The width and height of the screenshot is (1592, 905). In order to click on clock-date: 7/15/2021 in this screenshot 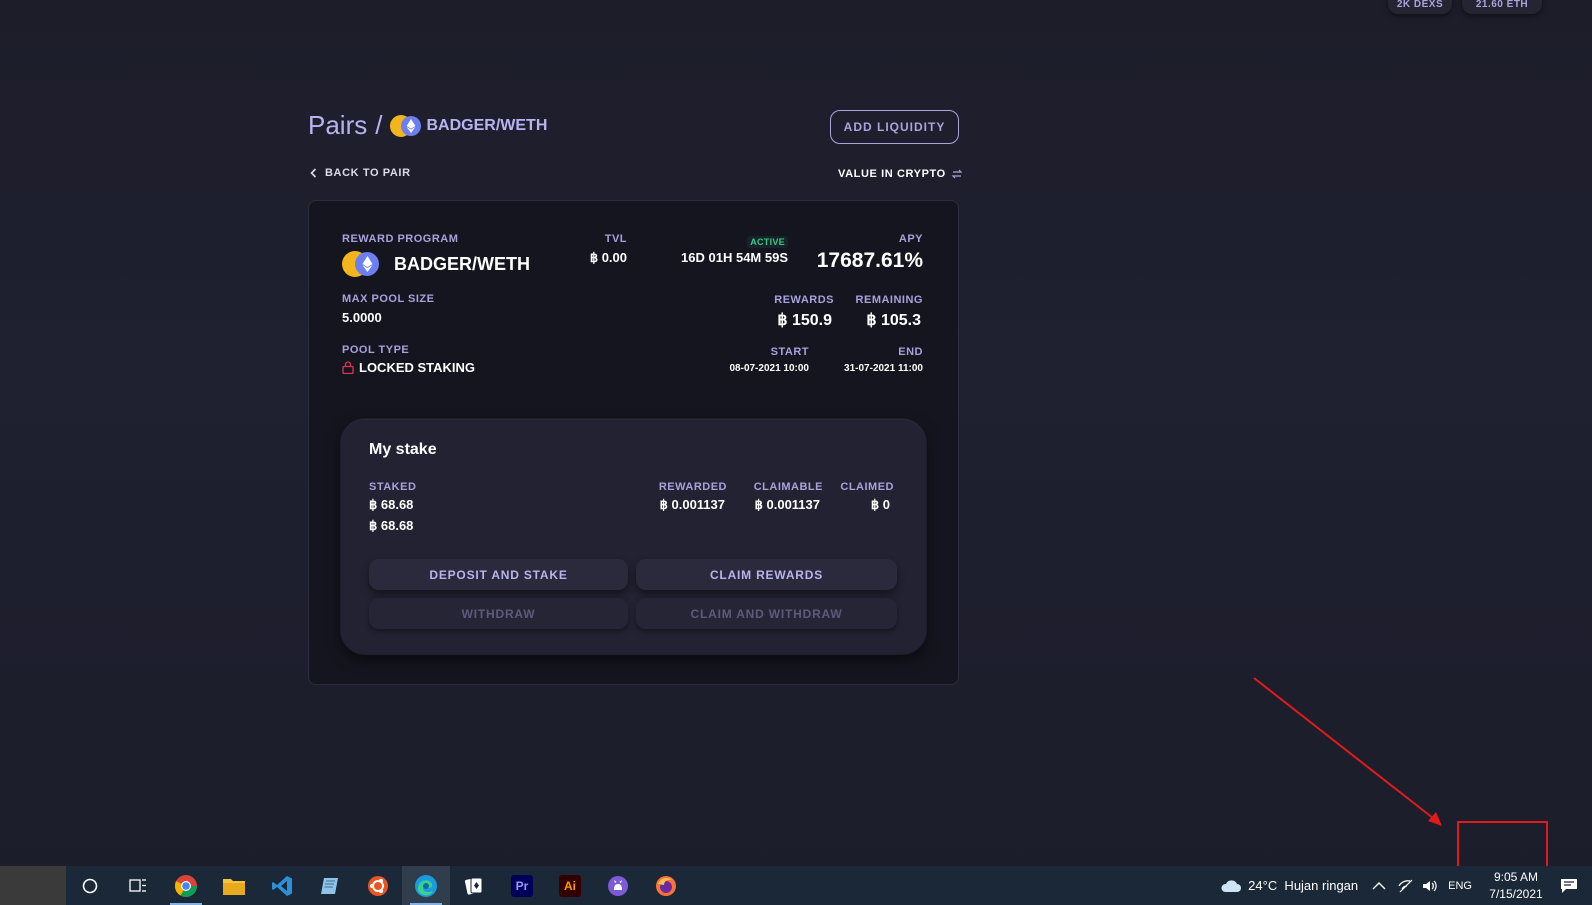, I will do `click(1516, 893)`.